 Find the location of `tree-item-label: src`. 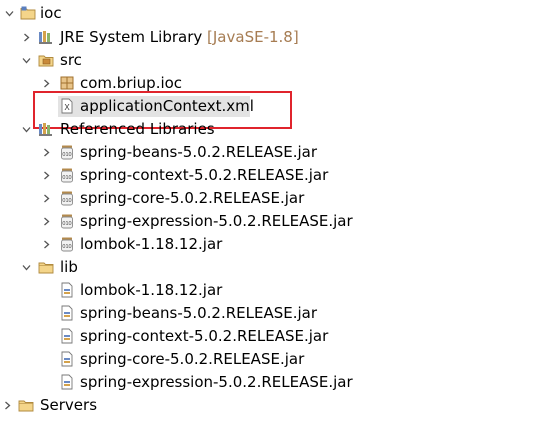

tree-item-label: src is located at coordinates (71, 60).